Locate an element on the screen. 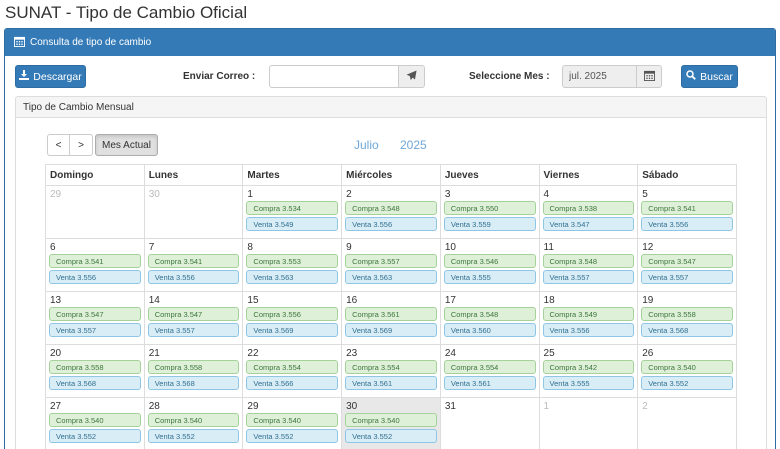 This screenshot has height=449, width=780. sell-rate-badge: Venta 3.547 is located at coordinates (588, 224).